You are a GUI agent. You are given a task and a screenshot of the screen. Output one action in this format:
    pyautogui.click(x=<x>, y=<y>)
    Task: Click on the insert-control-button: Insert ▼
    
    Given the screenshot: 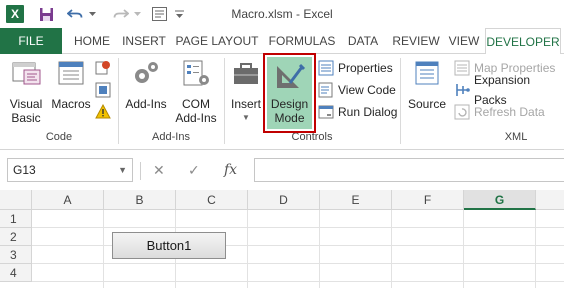 What is the action you would take?
    pyautogui.click(x=246, y=91)
    